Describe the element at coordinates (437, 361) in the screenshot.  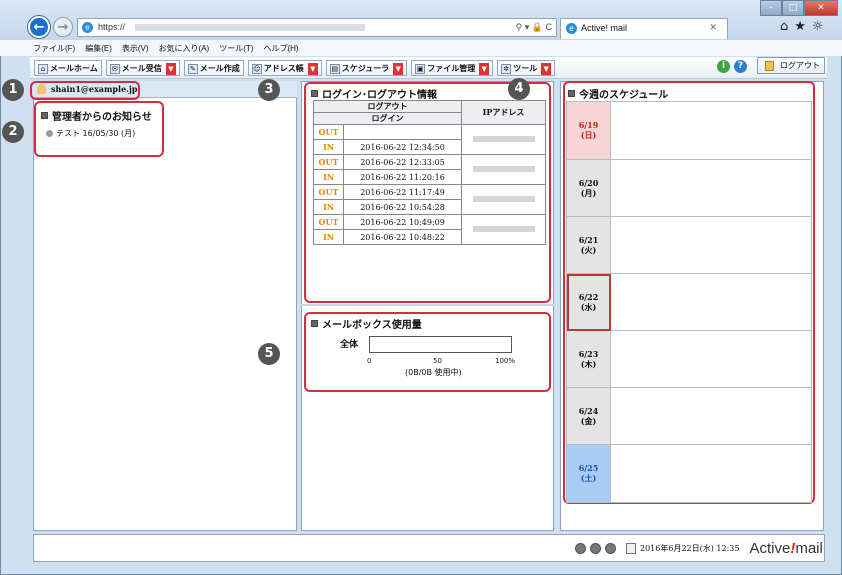
I see `usage-tick-50: 50` at that location.